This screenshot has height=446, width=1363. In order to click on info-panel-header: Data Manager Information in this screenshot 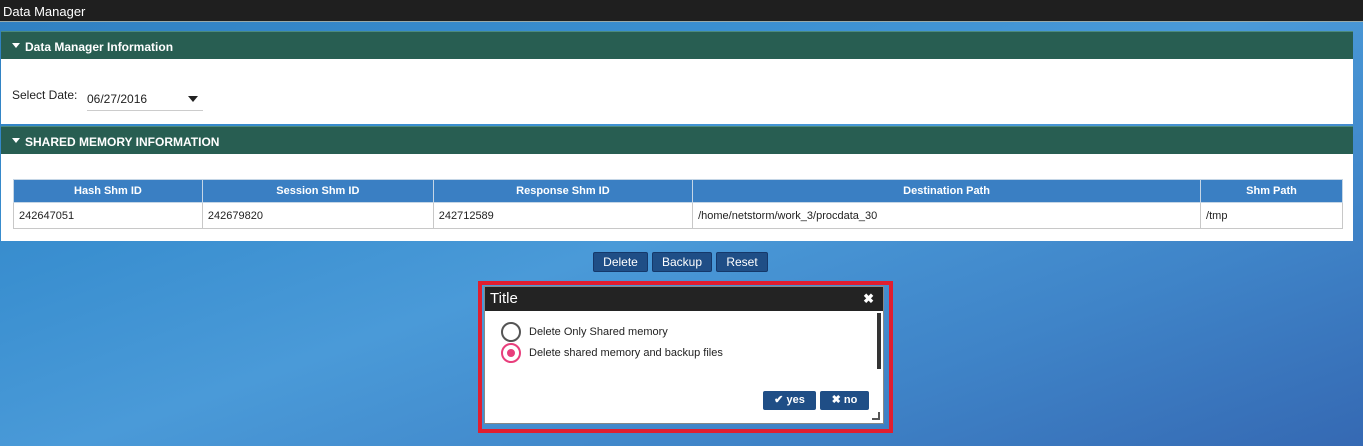, I will do `click(677, 45)`.